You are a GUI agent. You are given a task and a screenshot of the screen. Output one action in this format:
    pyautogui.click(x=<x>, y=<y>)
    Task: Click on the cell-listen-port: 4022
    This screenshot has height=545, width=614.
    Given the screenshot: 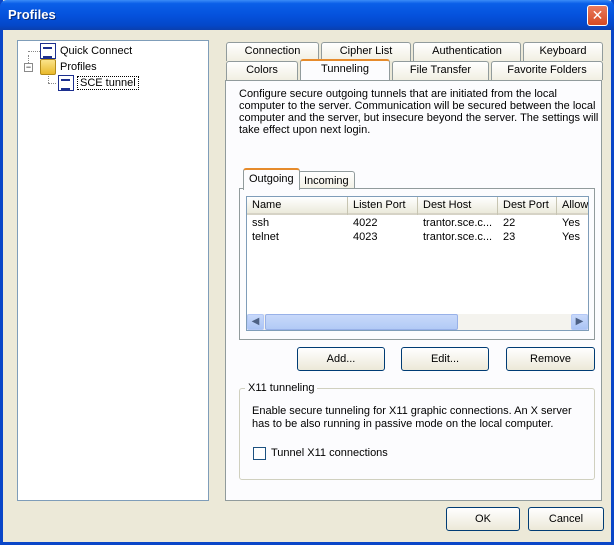 What is the action you would take?
    pyautogui.click(x=365, y=223)
    